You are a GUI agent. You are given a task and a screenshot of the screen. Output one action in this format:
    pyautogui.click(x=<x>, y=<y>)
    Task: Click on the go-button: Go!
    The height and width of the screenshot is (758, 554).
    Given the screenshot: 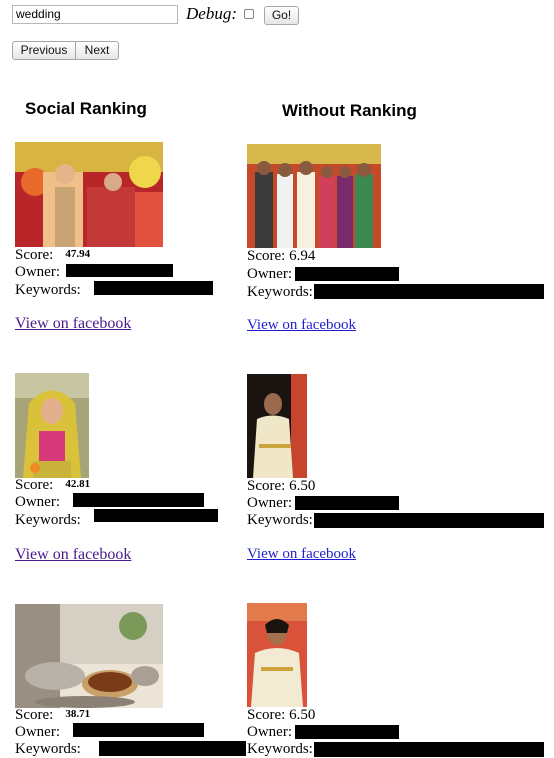 What is the action you would take?
    pyautogui.click(x=281, y=15)
    